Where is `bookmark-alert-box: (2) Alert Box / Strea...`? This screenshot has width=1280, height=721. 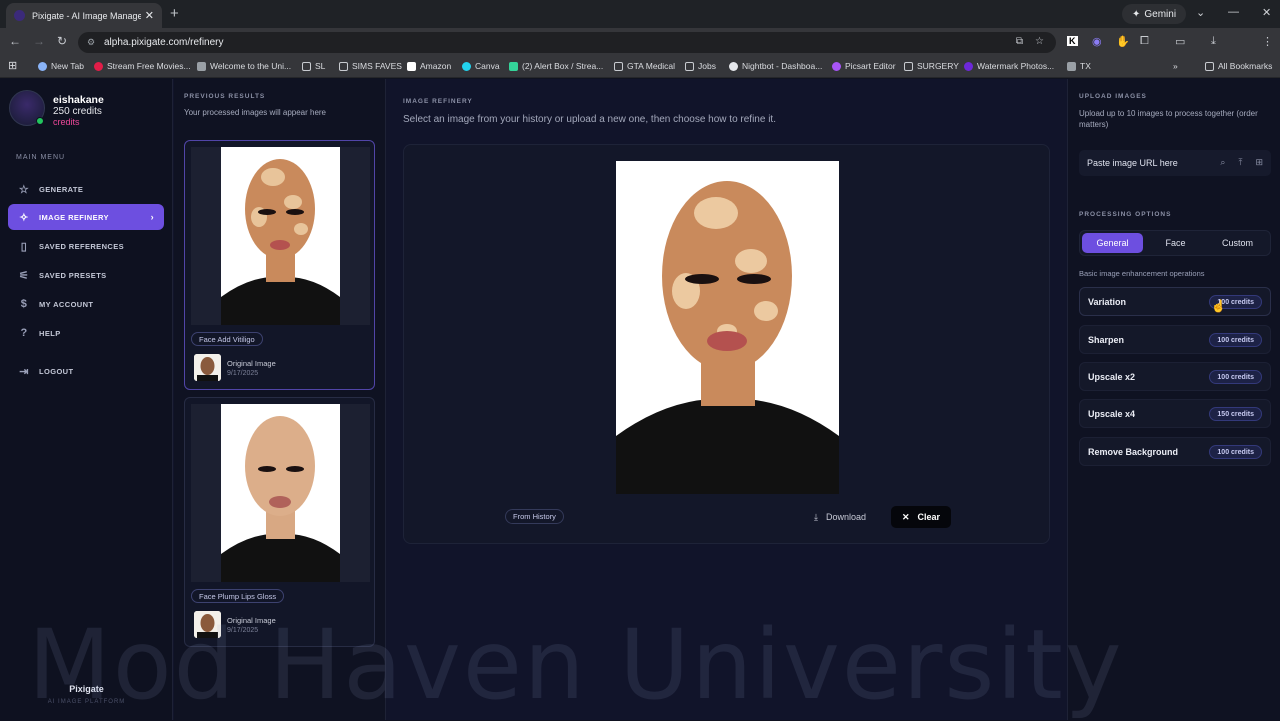
bookmark-alert-box: (2) Alert Box / Strea... is located at coordinates (556, 66).